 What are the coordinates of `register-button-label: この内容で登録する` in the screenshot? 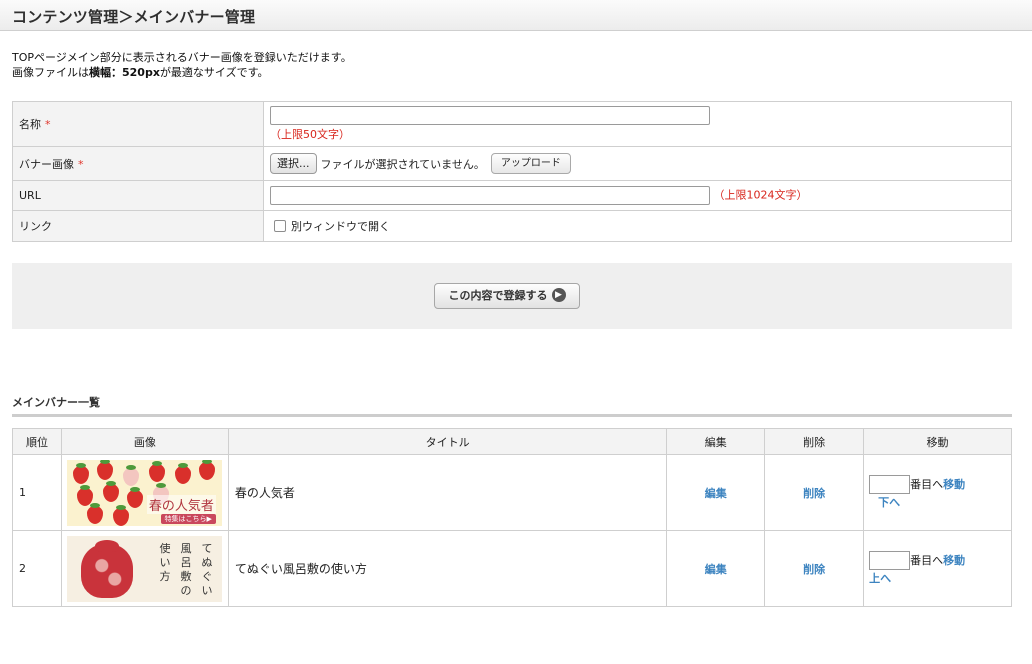 It's located at (498, 295).